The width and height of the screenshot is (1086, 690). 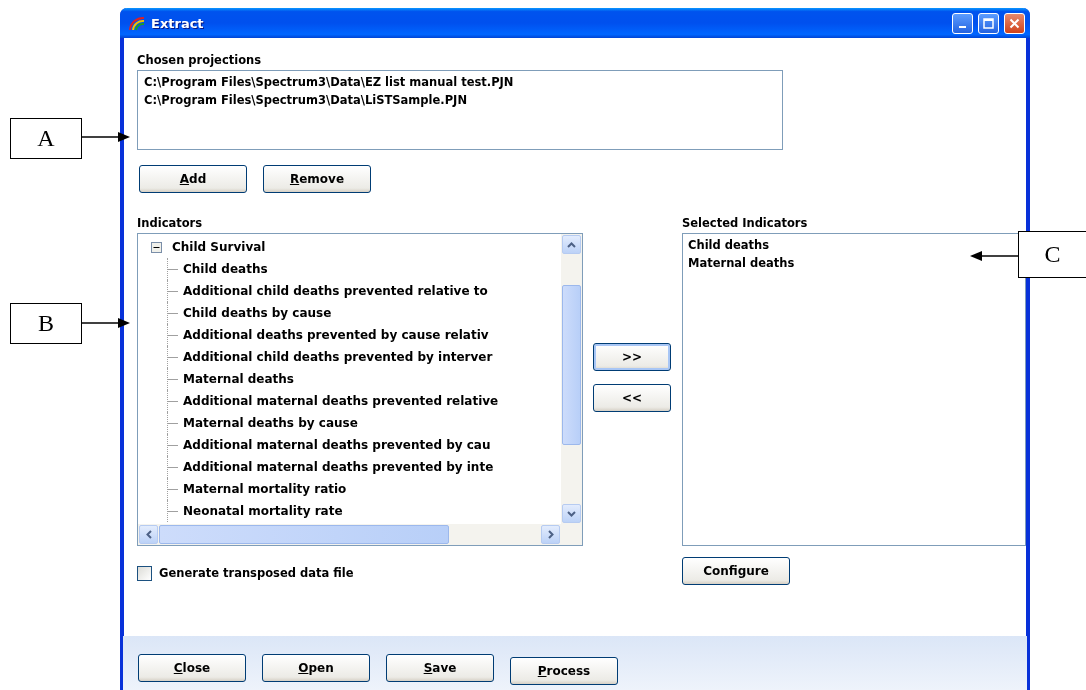 I want to click on tree-item: Maternal deaths, so click(x=238, y=379).